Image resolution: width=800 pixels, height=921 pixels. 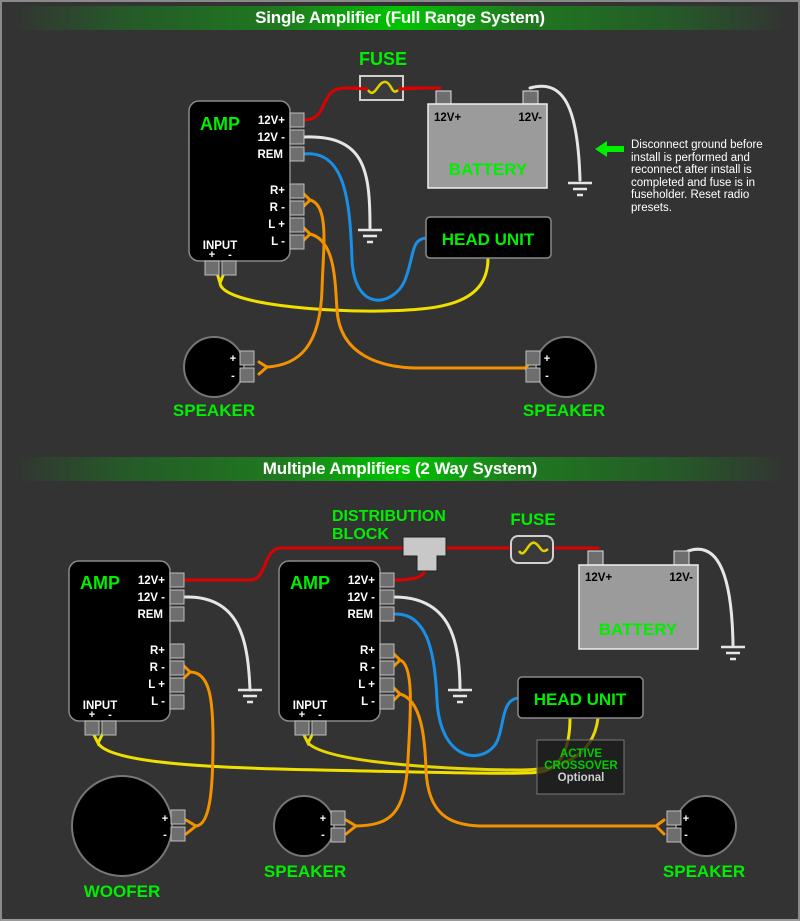 I want to click on remote-wire, so click(x=456, y=685).